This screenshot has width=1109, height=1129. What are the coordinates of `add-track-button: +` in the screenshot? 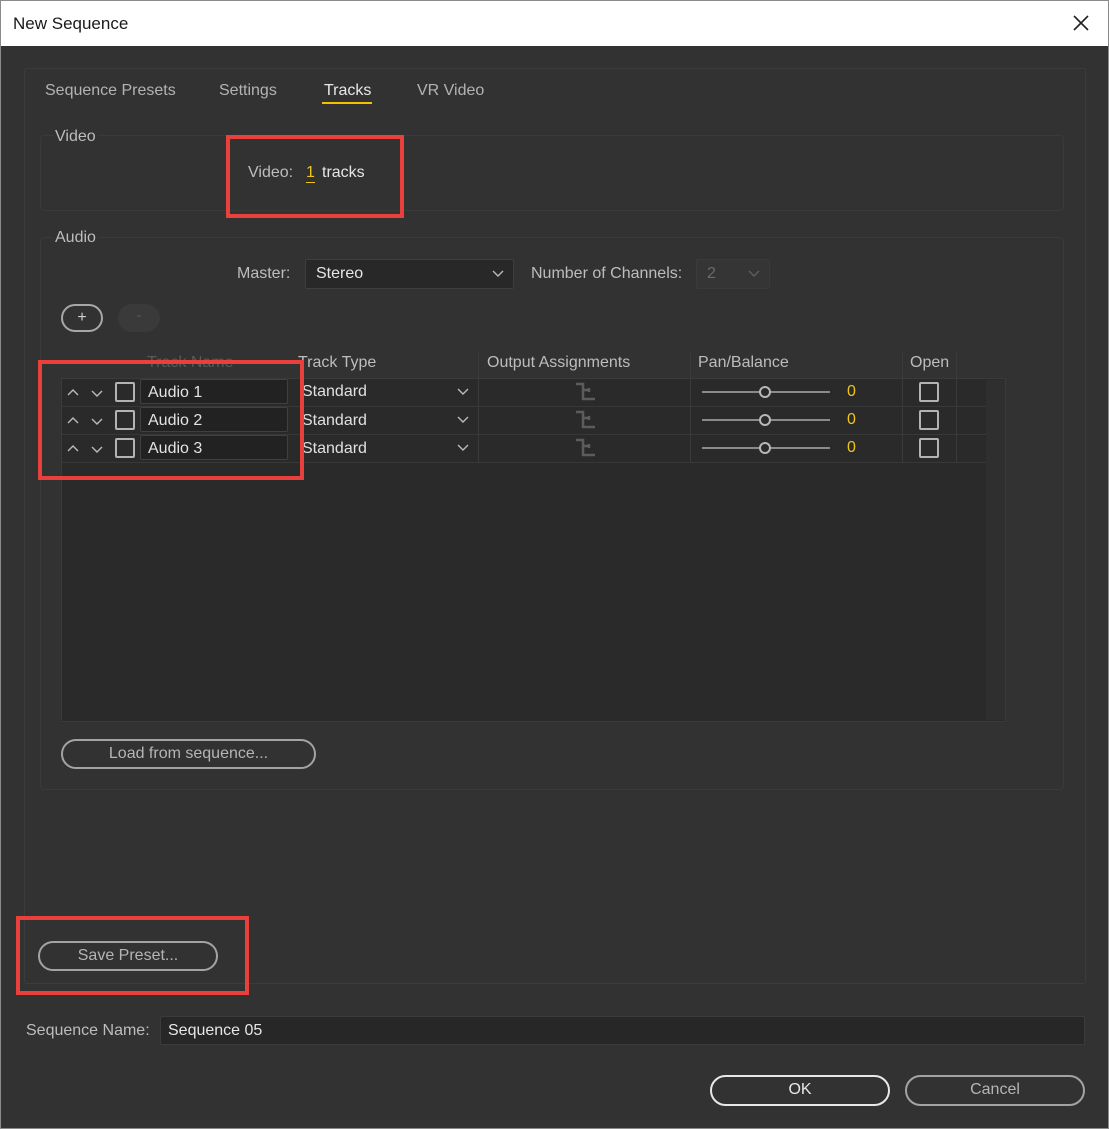 It's located at (82, 318).